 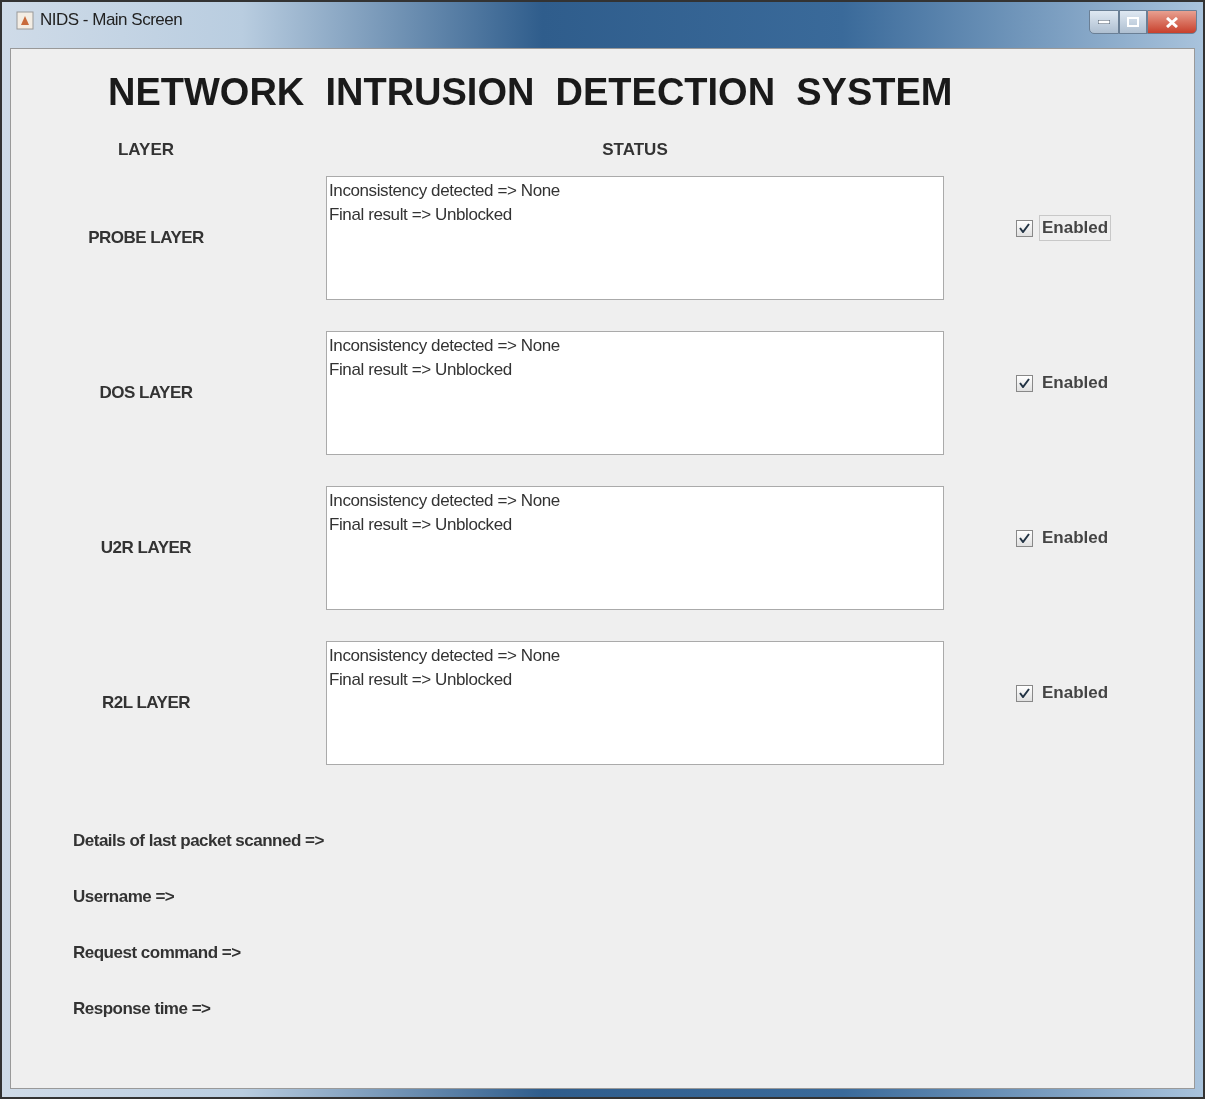 I want to click on layer-name: PROBE LAYER, so click(x=146, y=238).